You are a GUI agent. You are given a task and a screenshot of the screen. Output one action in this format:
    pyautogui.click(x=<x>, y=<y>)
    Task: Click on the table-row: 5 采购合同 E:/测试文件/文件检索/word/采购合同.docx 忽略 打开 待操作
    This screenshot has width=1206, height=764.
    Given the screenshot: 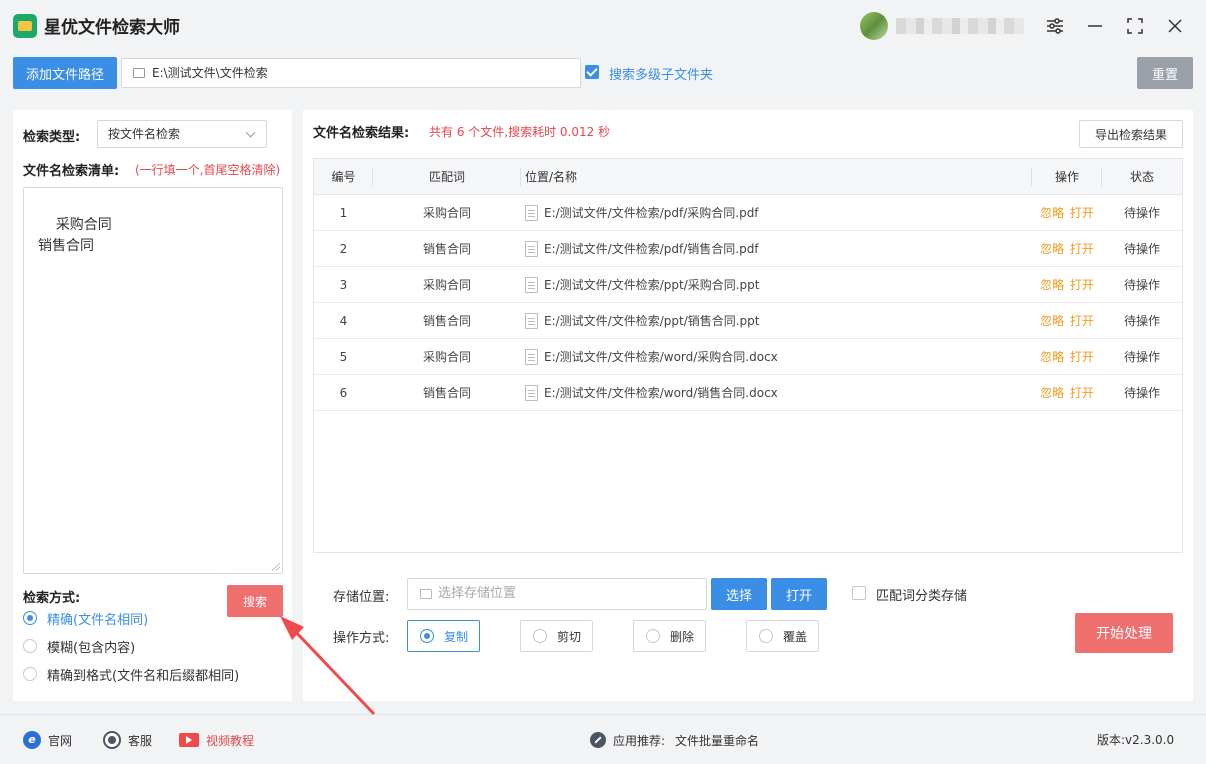 What is the action you would take?
    pyautogui.click(x=748, y=357)
    